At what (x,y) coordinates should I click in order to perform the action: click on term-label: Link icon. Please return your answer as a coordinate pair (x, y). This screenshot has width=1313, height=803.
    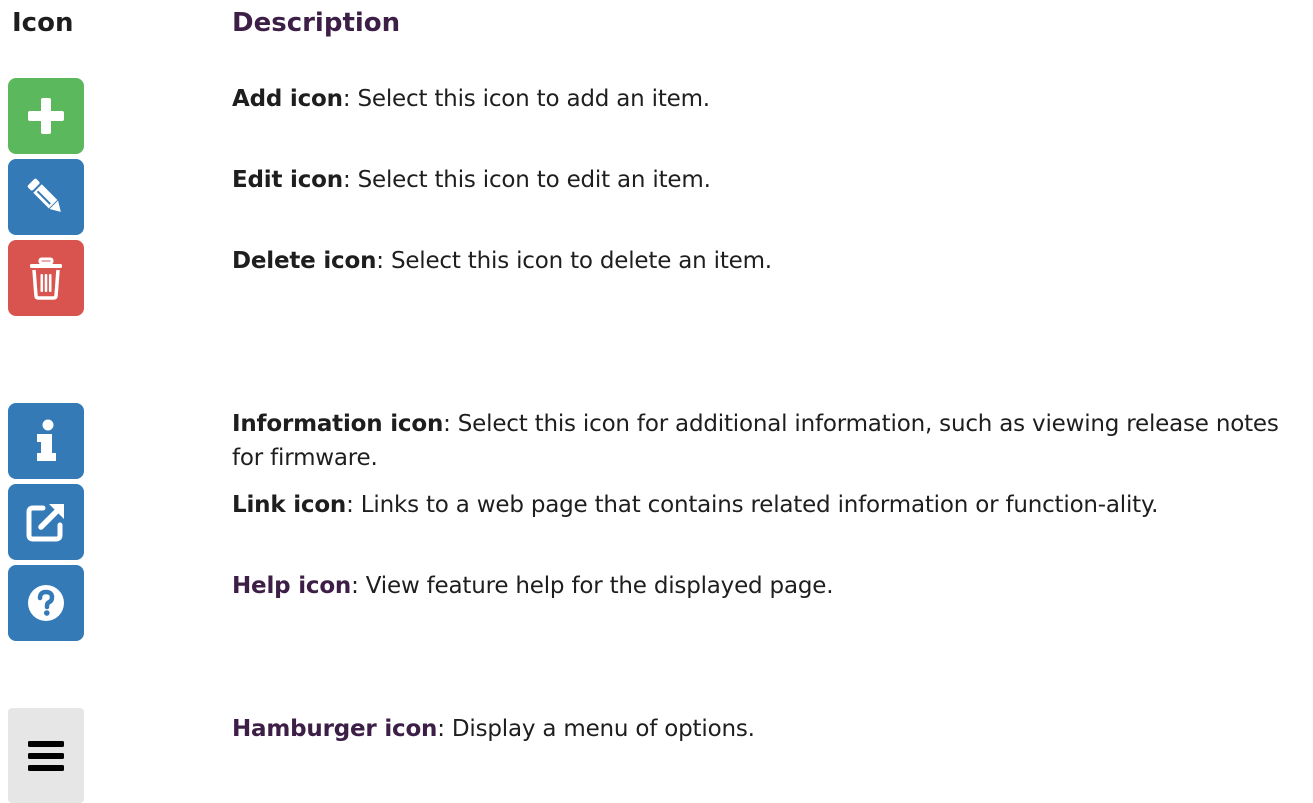
    Looking at the image, I should click on (289, 505).